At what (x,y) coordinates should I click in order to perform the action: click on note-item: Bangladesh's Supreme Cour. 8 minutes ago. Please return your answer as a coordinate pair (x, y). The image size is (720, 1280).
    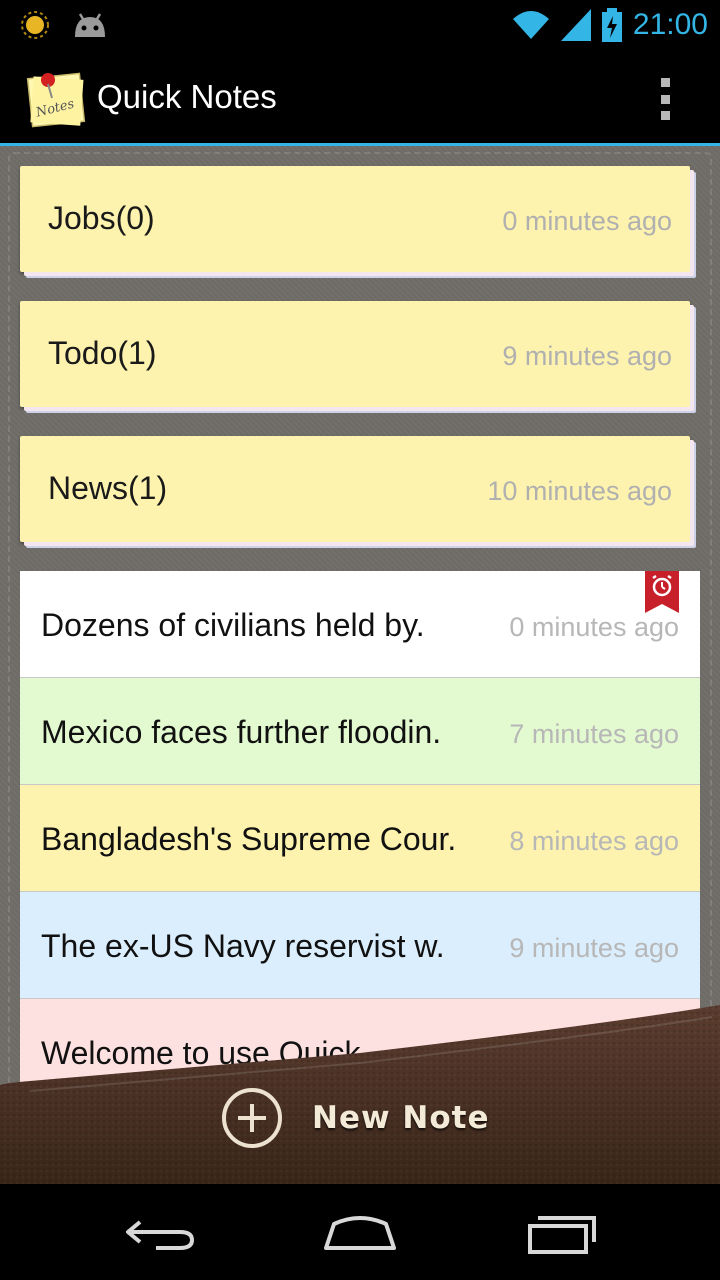
    Looking at the image, I should click on (360, 838).